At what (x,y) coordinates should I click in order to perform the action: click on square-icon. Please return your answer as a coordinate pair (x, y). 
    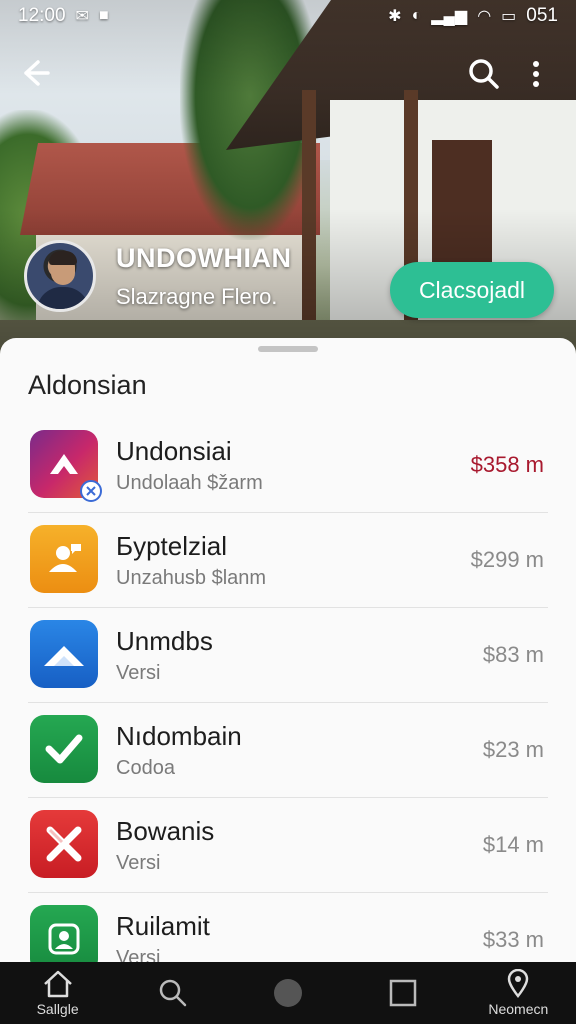
    Looking at the image, I should click on (403, 993).